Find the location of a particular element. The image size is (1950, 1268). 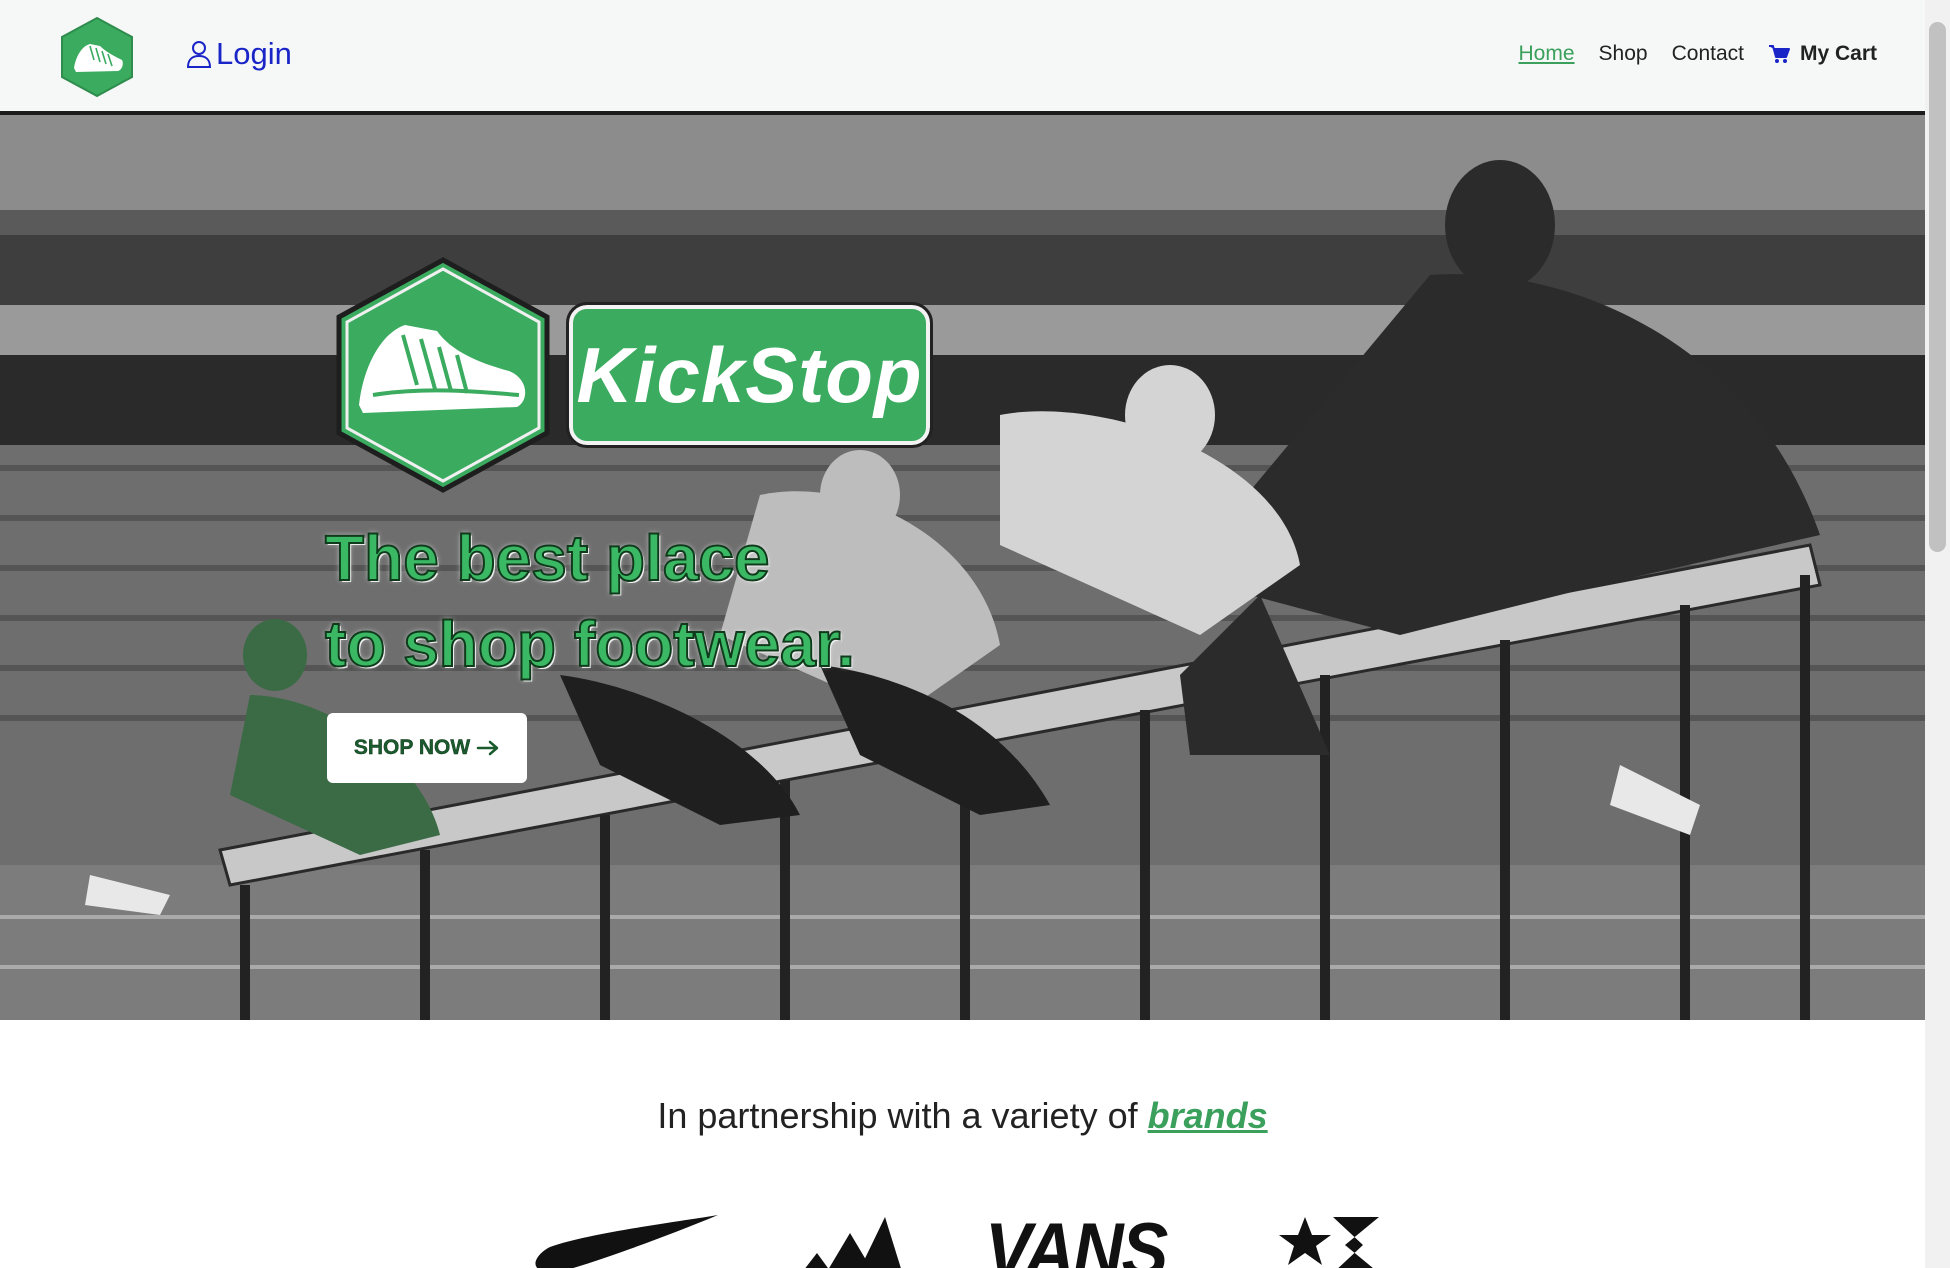

nav-links: Home Shop Contact My Cart is located at coordinates (1698, 54).